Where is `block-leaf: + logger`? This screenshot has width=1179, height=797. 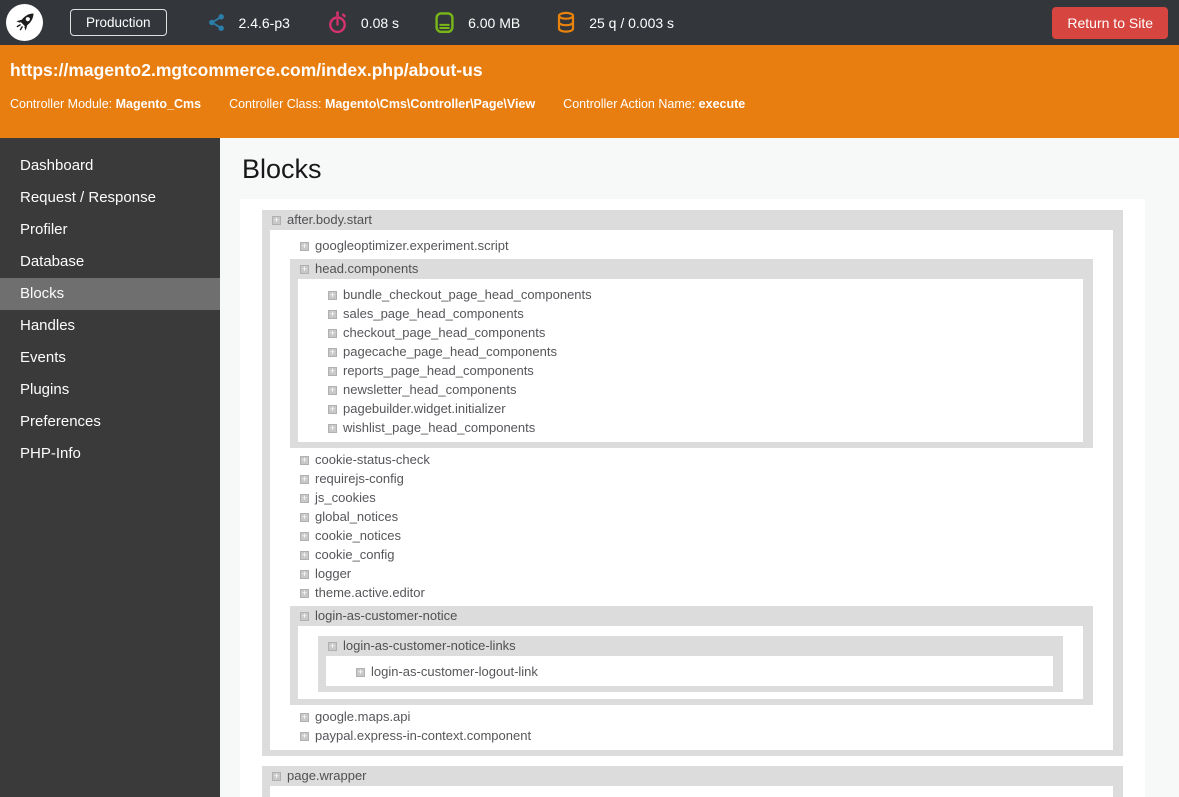
block-leaf: + logger is located at coordinates (691, 574).